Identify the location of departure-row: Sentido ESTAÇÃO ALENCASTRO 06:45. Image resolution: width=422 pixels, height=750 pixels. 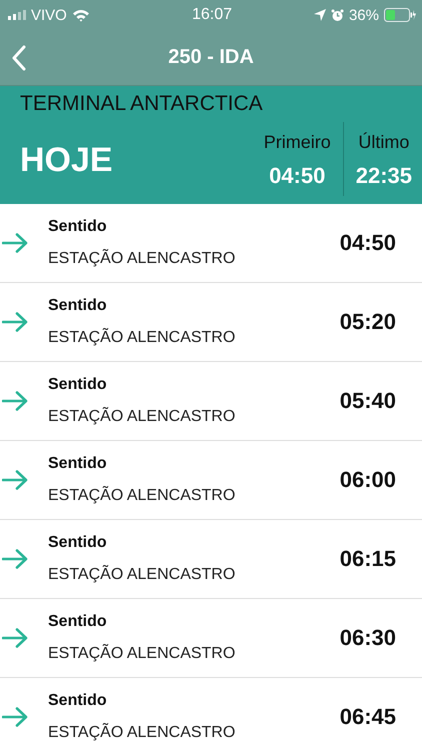
(211, 714).